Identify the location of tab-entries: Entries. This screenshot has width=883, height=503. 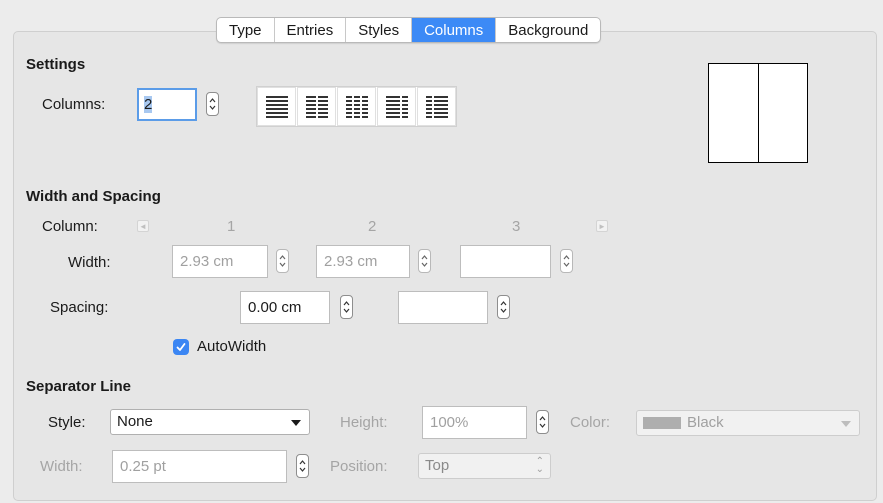
(311, 30).